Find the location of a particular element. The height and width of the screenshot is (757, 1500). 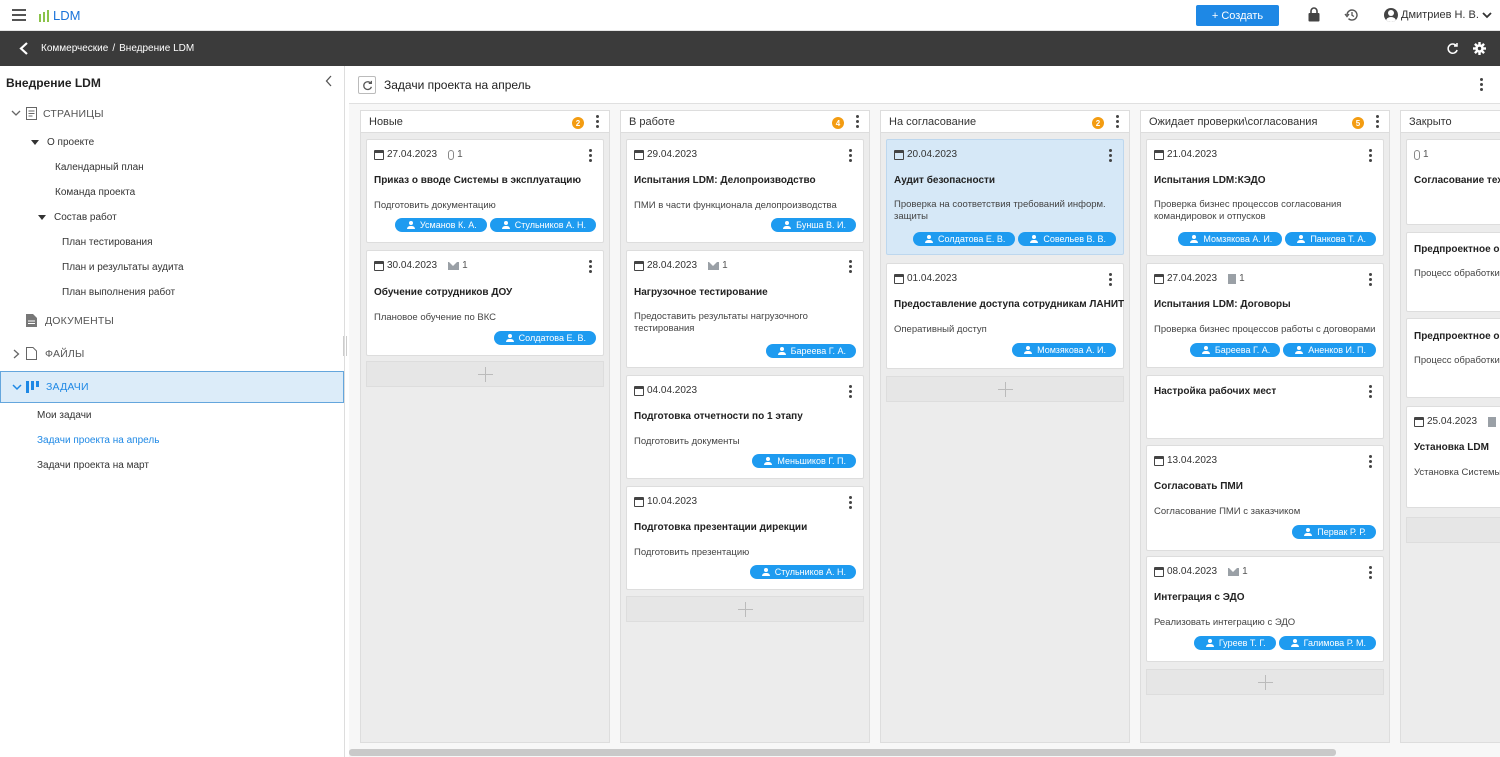

app-logo: LDM is located at coordinates (59, 15).